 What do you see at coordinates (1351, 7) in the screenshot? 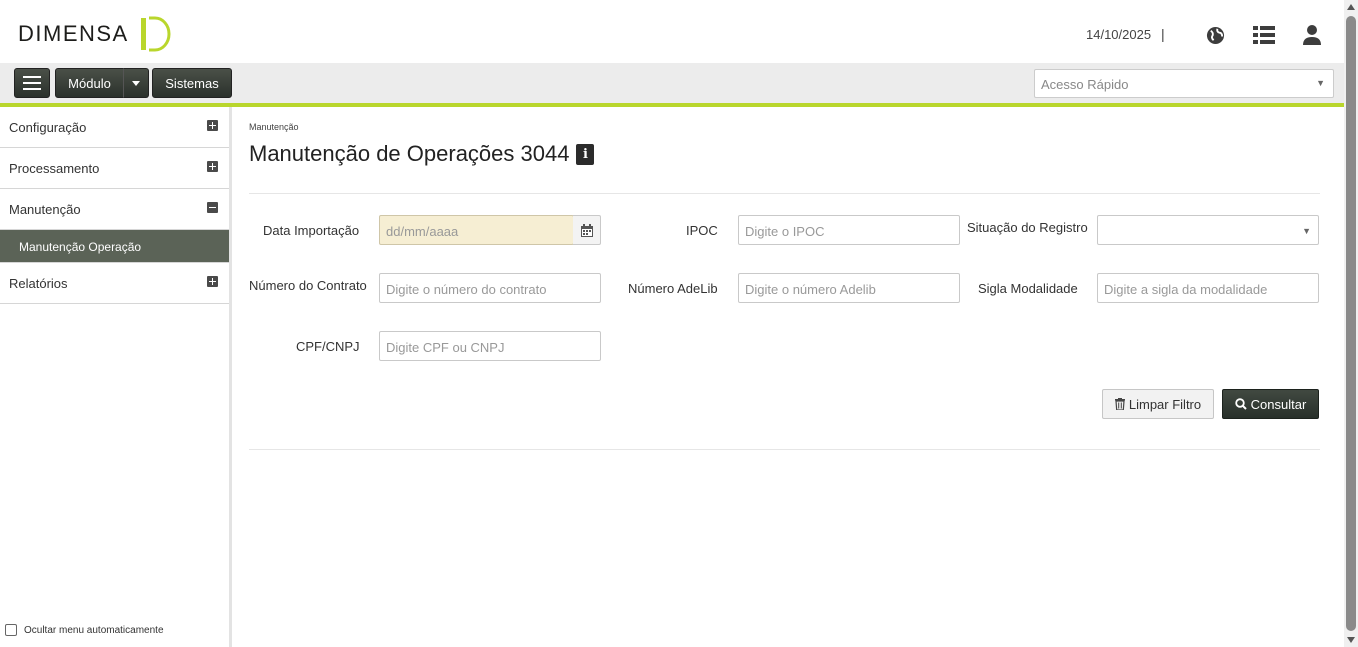
I see `scroll-up-icon` at bounding box center [1351, 7].